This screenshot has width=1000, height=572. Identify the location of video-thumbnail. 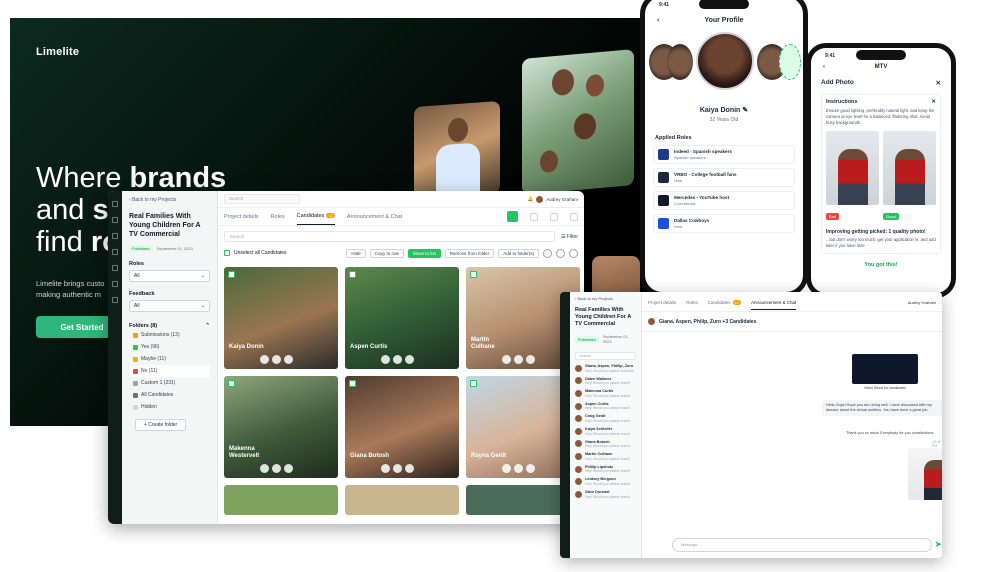
(885, 369).